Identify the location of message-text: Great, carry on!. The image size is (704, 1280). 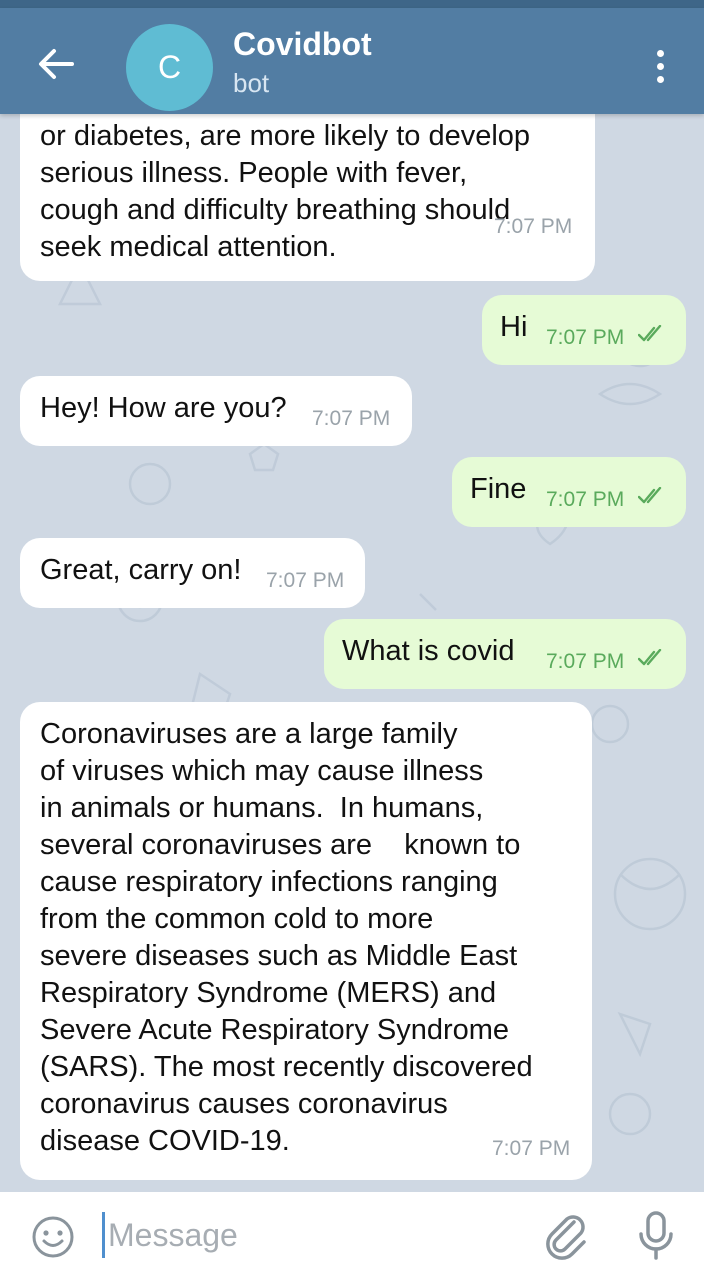
(141, 570).